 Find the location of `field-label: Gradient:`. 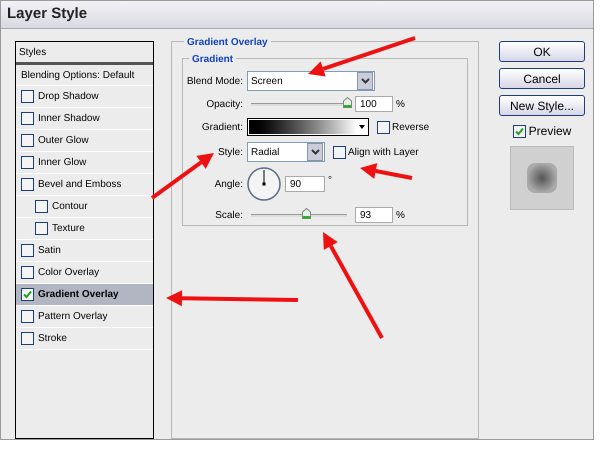

field-label: Gradient: is located at coordinates (222, 127).